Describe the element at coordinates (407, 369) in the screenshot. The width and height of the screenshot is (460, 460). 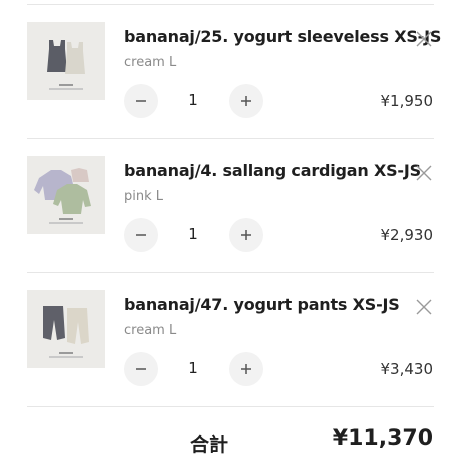
I see `item-price: ¥3,430` at that location.